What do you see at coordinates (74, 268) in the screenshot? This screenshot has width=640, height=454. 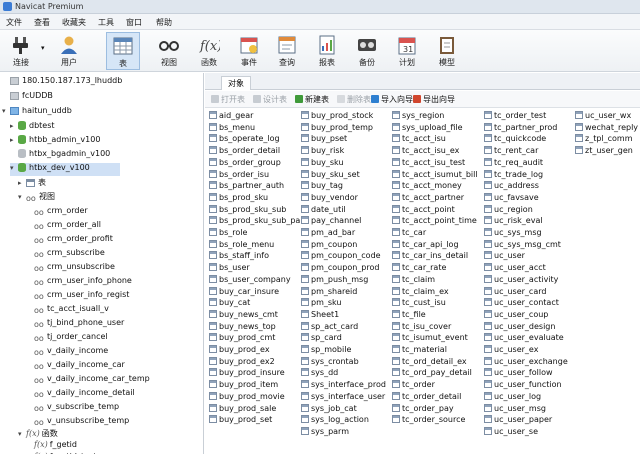 I see `tree-view-item: oo crm_unsubscribe` at bounding box center [74, 268].